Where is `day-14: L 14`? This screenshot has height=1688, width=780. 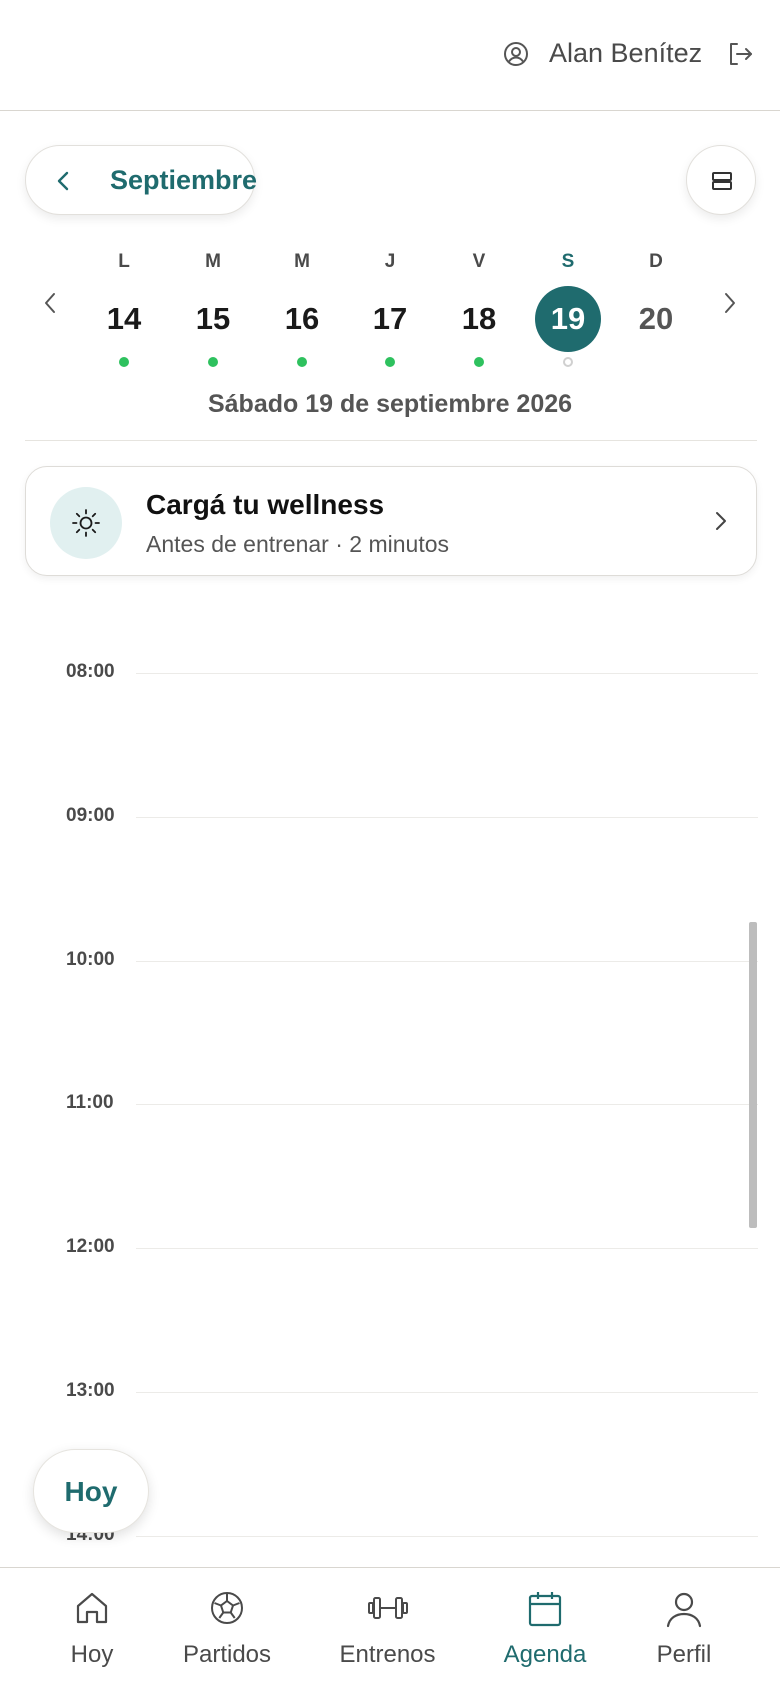
day-14: L 14 is located at coordinates (124, 307).